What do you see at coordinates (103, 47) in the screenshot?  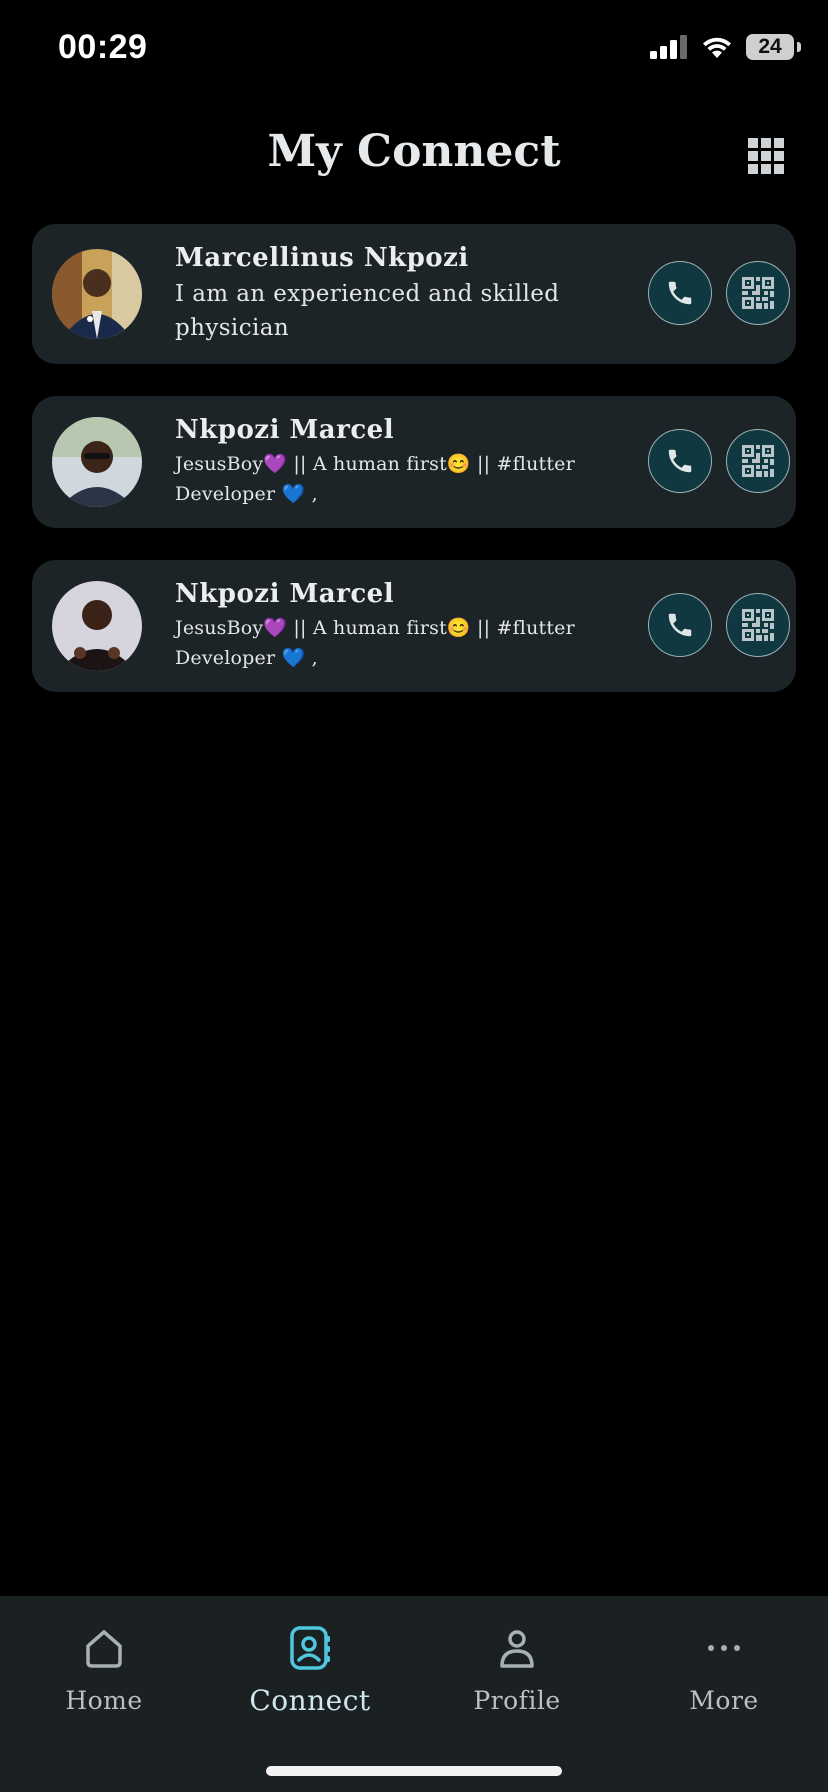 I see `status-time: 00:29` at bounding box center [103, 47].